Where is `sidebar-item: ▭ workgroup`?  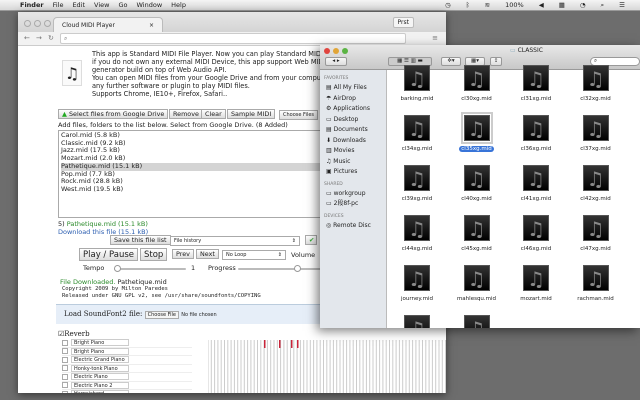 sidebar-item: ▭ workgroup is located at coordinates (353, 194).